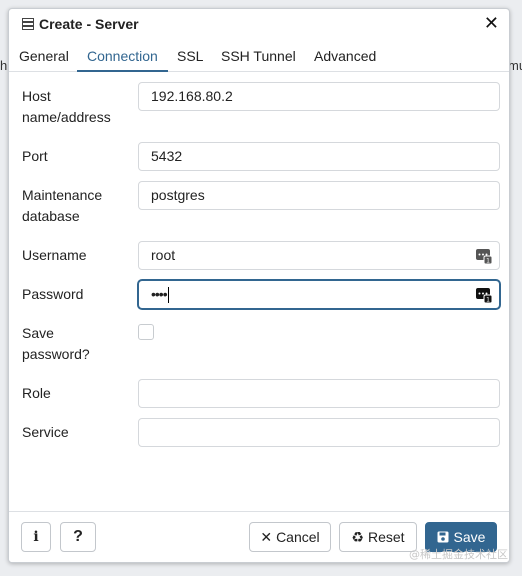 This screenshot has height=576, width=522. Describe the element at coordinates (458, 554) in the screenshot. I see `watermark-text: @稀土掘金技术社区` at that location.